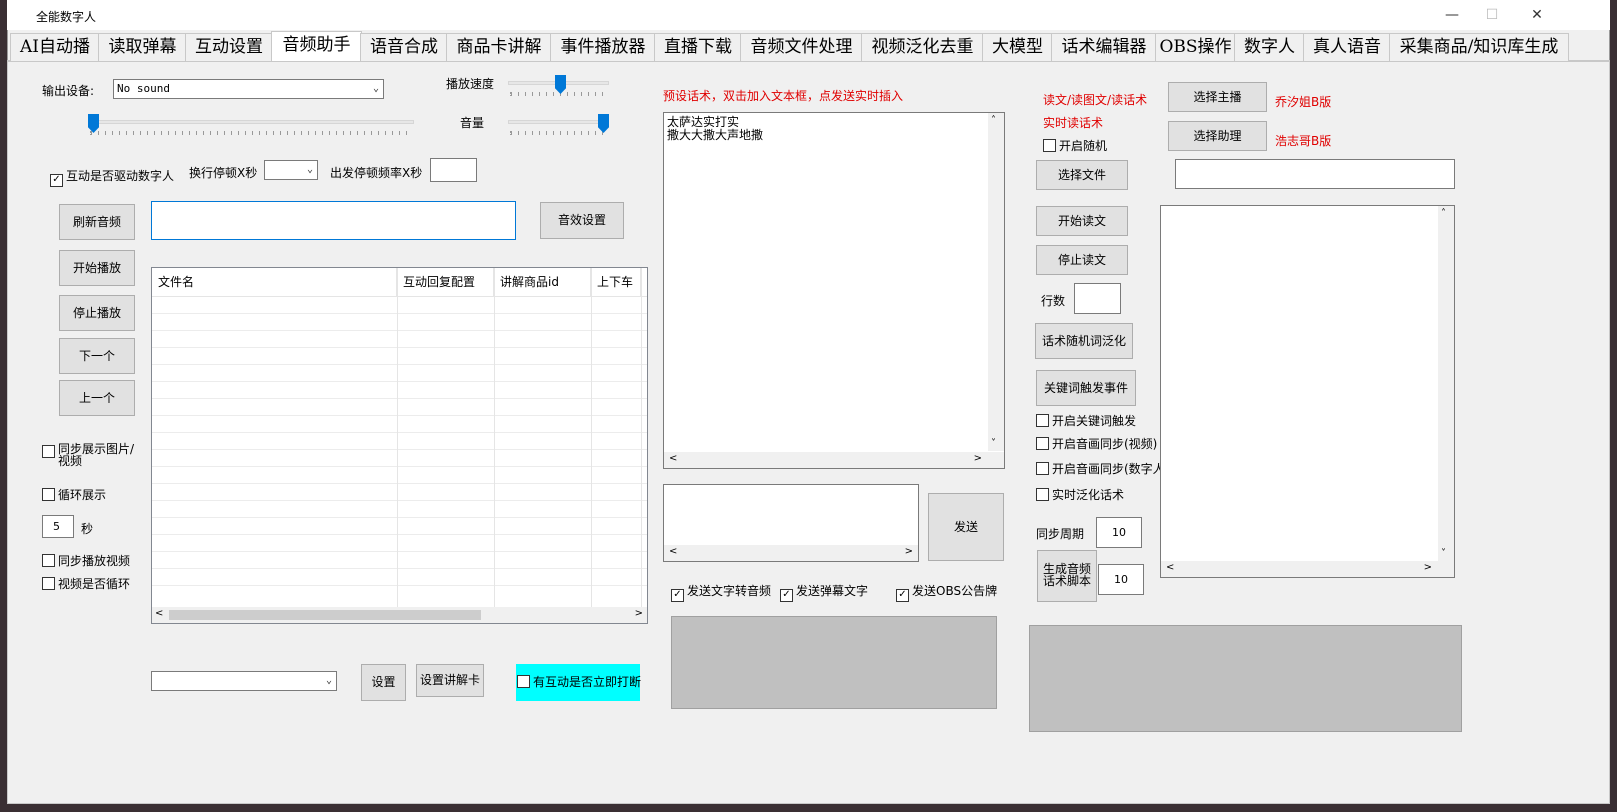 The height and width of the screenshot is (812, 1617). What do you see at coordinates (1067, 576) in the screenshot?
I see `generate-audio-button: 生成音频 话术脚本` at bounding box center [1067, 576].